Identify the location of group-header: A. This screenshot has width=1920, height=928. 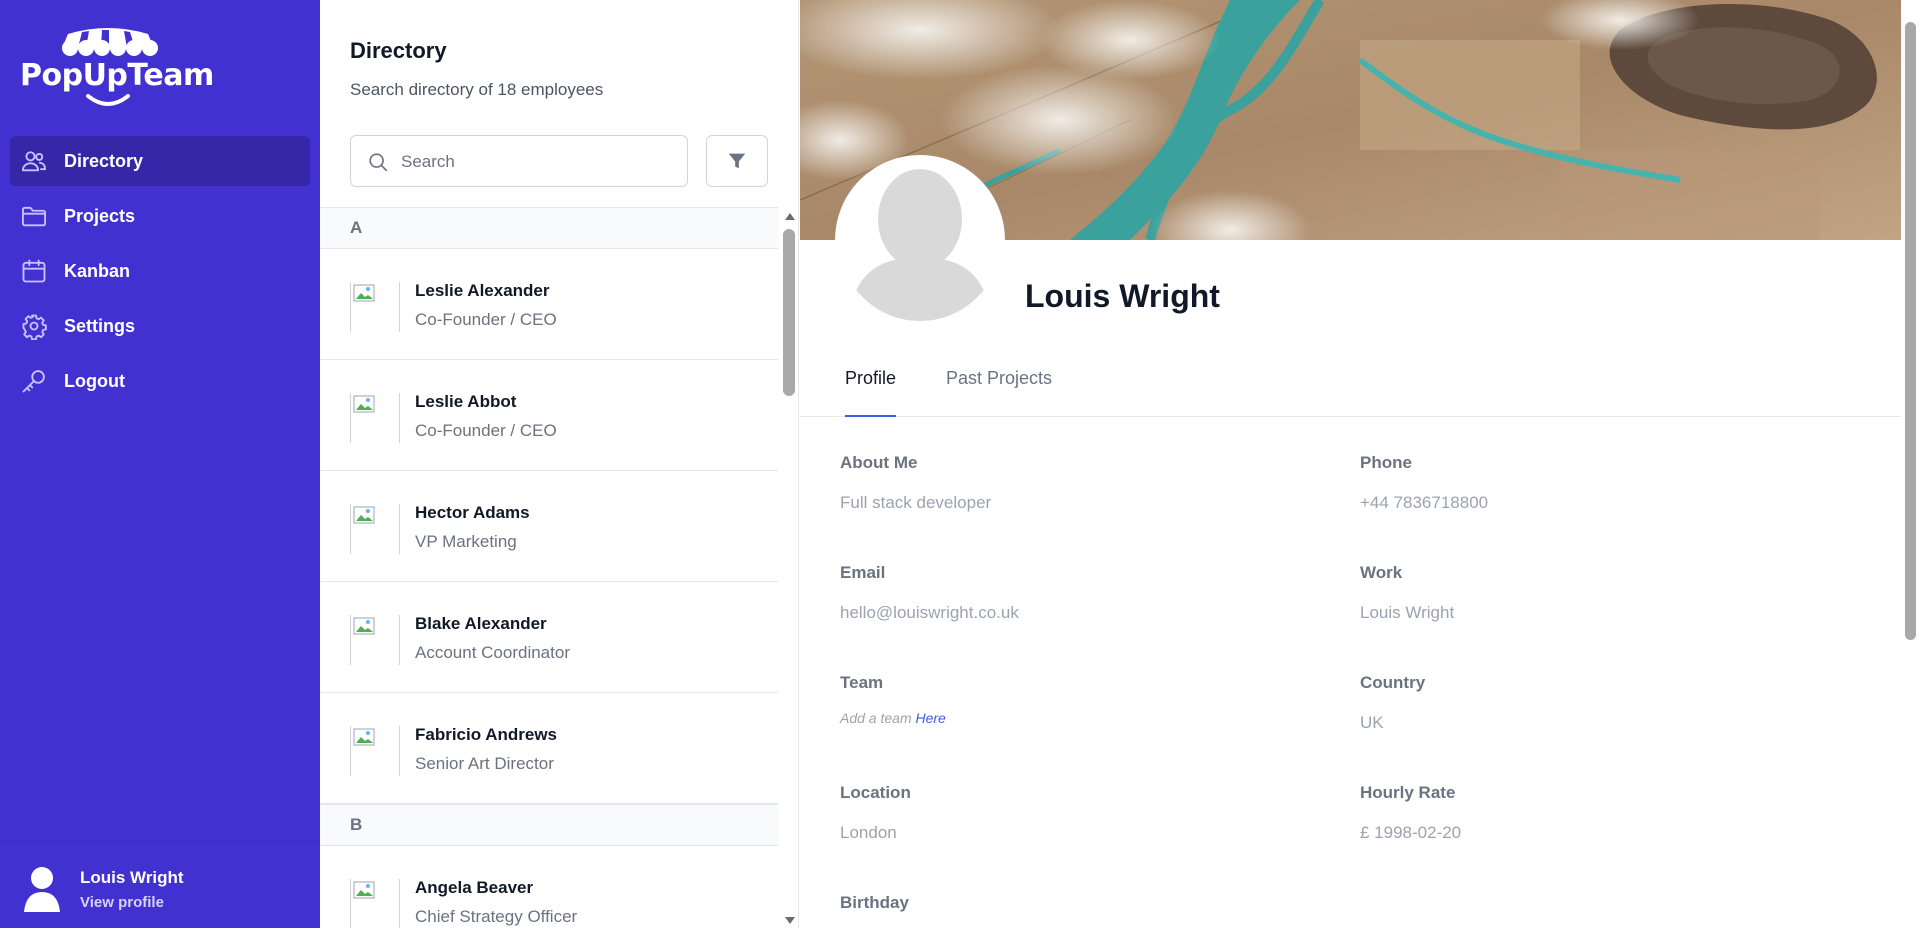
(549, 228).